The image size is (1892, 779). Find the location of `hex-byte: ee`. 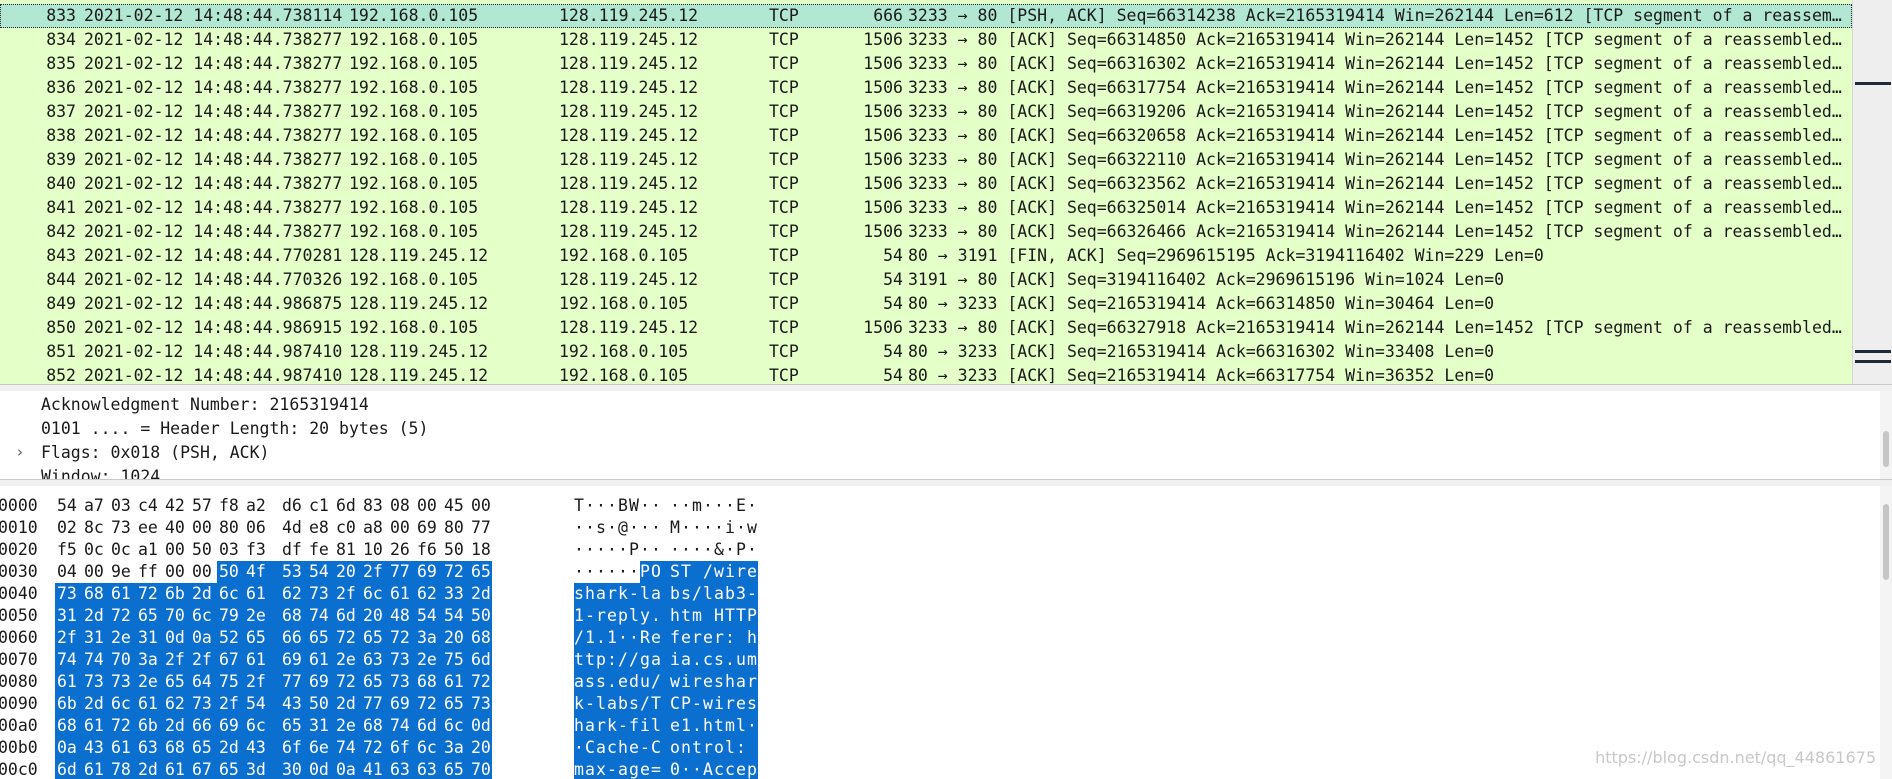

hex-byte: ee is located at coordinates (151, 528).